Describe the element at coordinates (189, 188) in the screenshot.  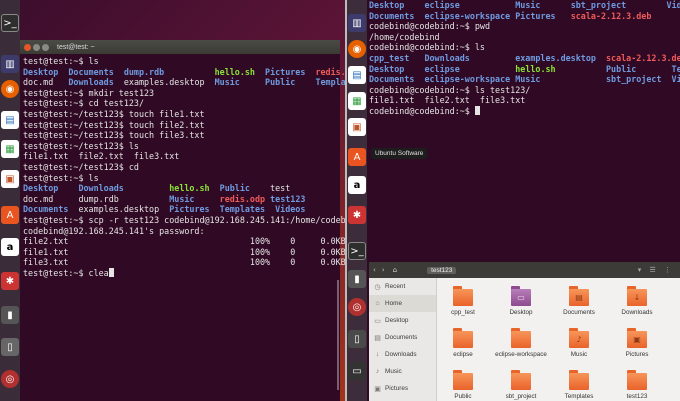
I see `terminal-text-segment: hello.sh` at that location.